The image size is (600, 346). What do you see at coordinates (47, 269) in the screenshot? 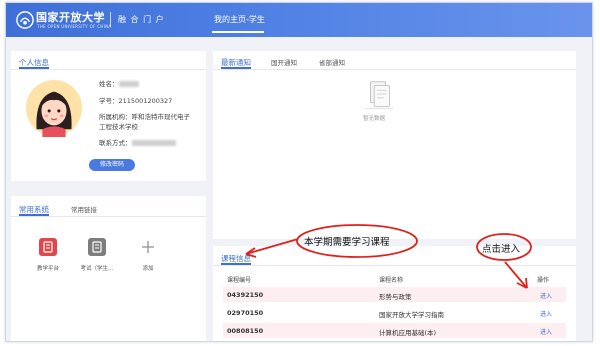
I see `app-label: 教学平台` at bounding box center [47, 269].